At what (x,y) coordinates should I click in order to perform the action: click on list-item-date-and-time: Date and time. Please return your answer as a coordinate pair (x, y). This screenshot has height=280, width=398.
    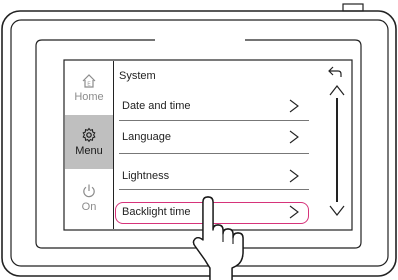
    Looking at the image, I should click on (214, 106).